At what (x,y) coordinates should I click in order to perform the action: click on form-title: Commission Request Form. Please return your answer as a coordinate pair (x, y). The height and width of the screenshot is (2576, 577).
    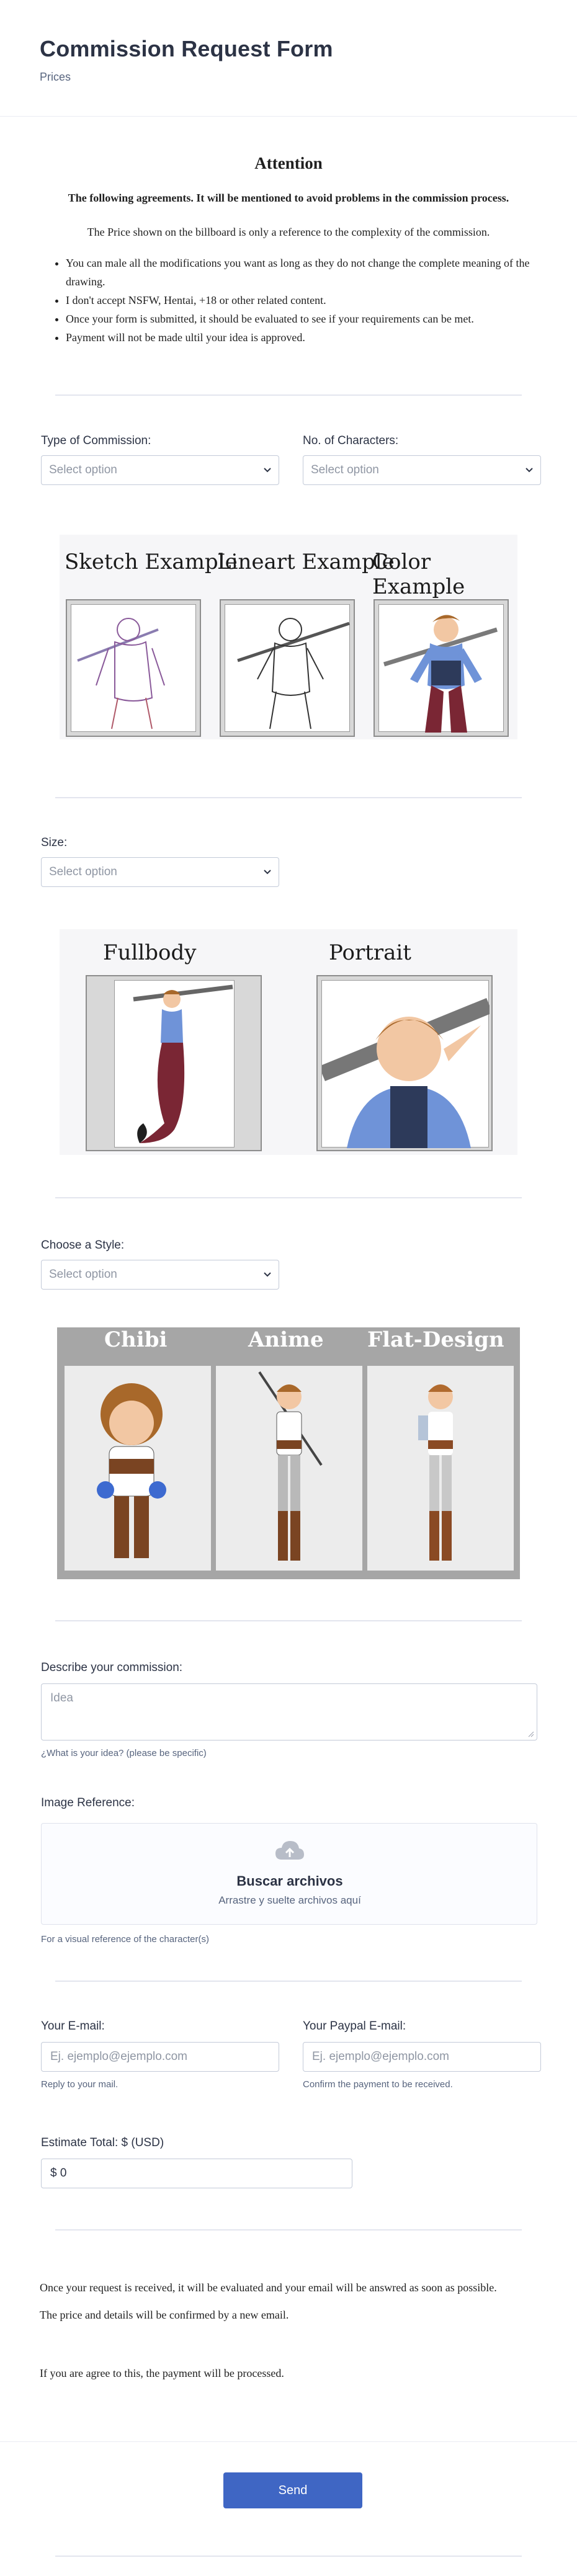
    Looking at the image, I should click on (186, 49).